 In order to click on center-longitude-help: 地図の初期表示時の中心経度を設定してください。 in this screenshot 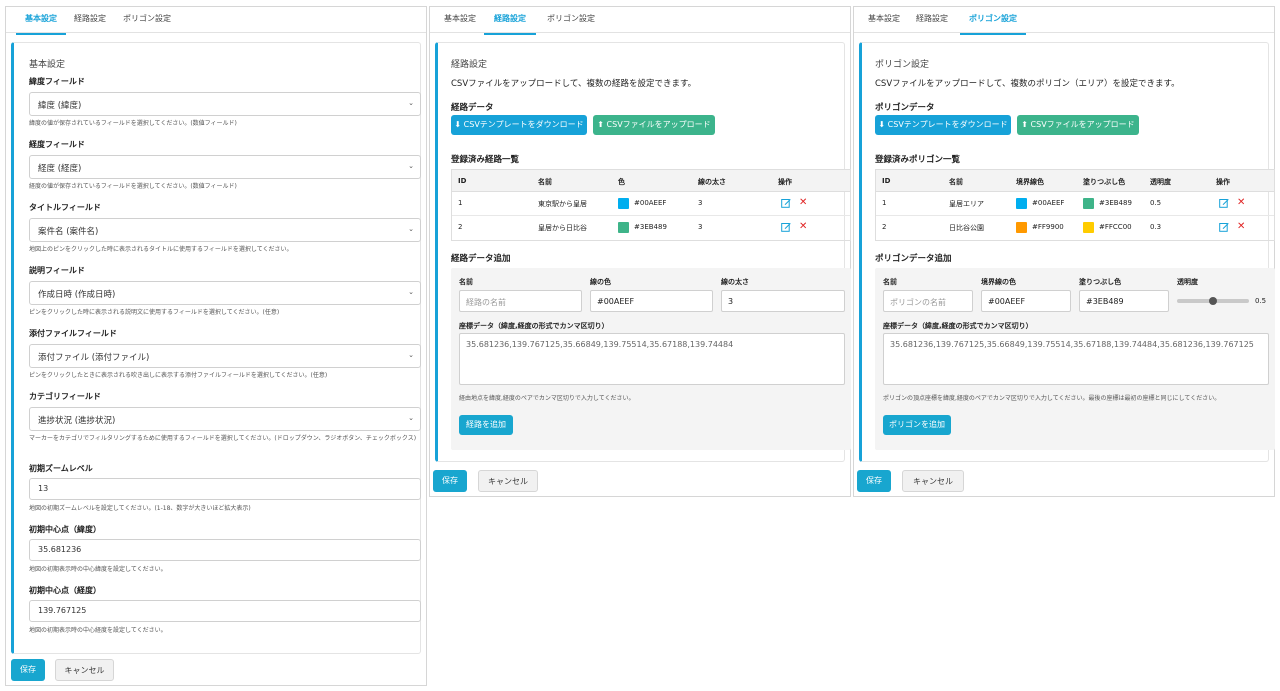, I will do `click(98, 630)`.